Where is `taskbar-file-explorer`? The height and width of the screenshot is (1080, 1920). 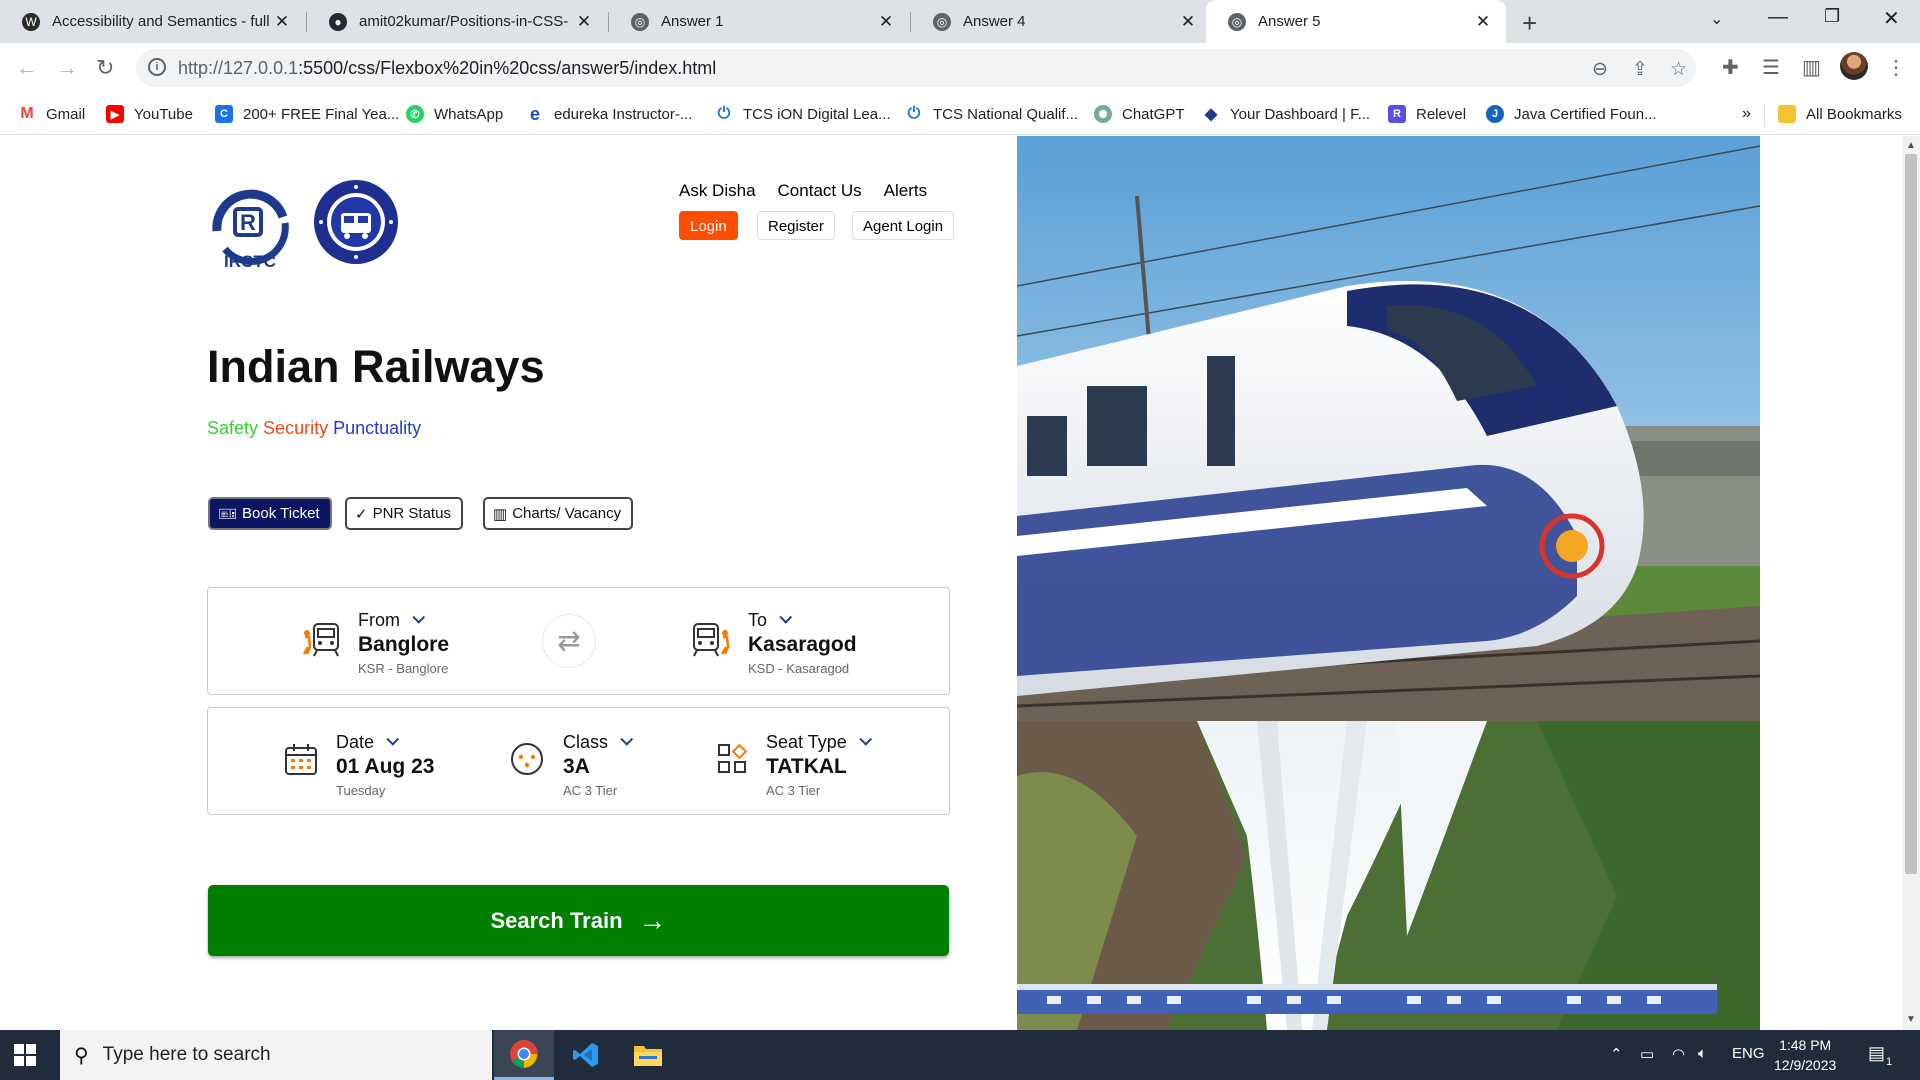 taskbar-file-explorer is located at coordinates (648, 1055).